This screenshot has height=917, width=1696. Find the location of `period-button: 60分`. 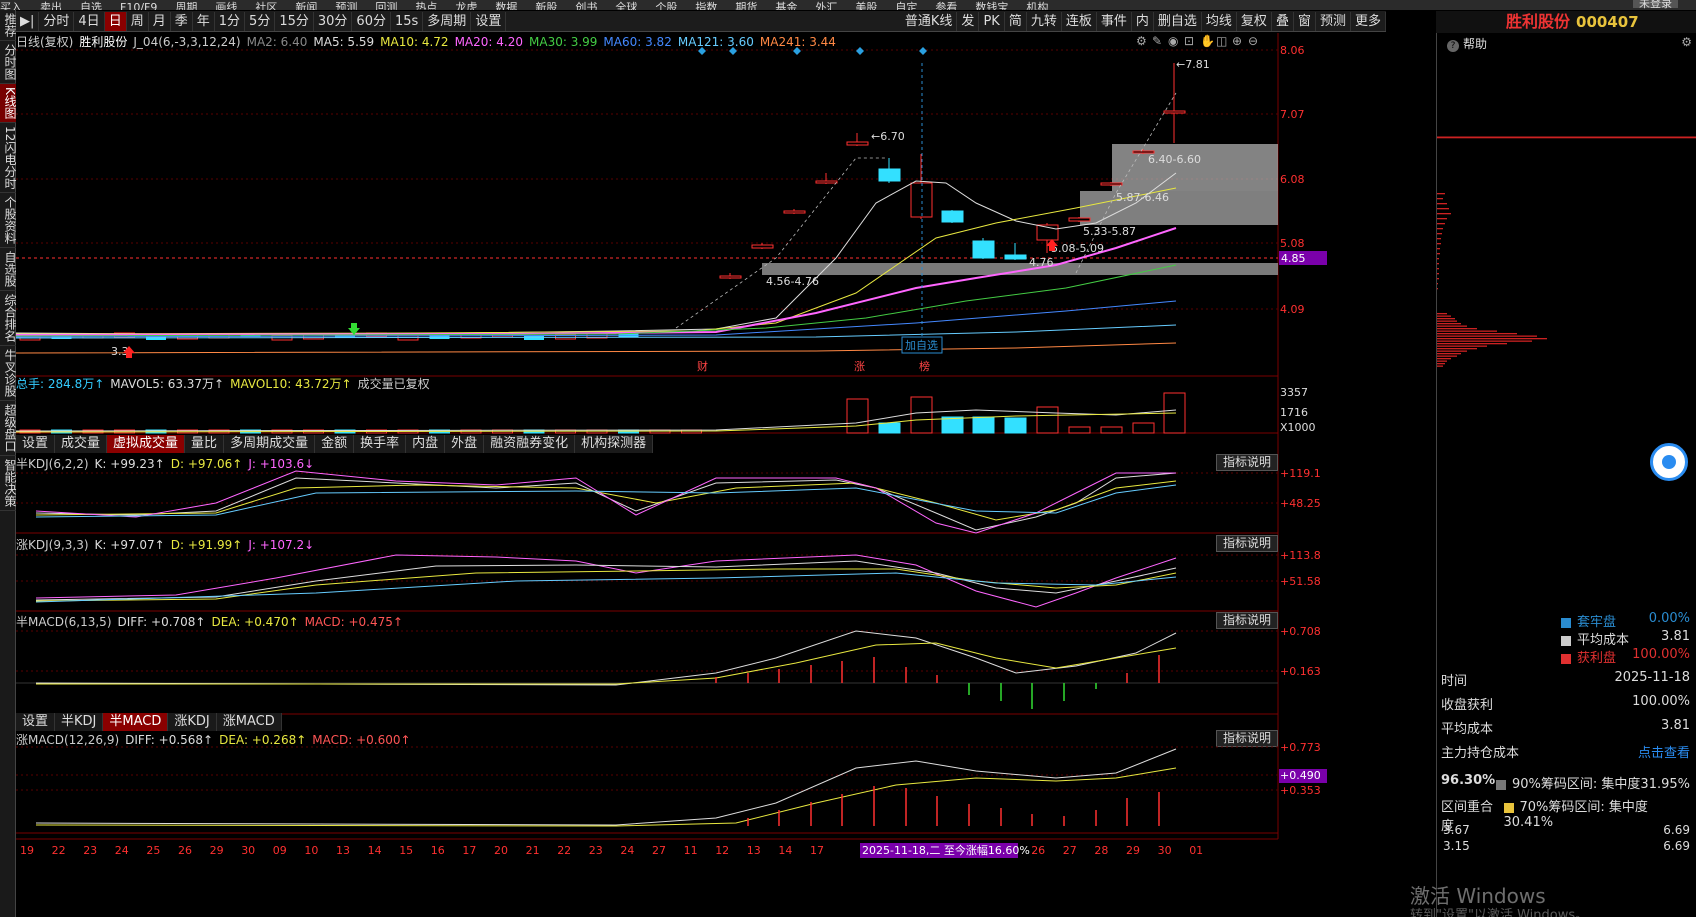

period-button: 60分 is located at coordinates (371, 21).